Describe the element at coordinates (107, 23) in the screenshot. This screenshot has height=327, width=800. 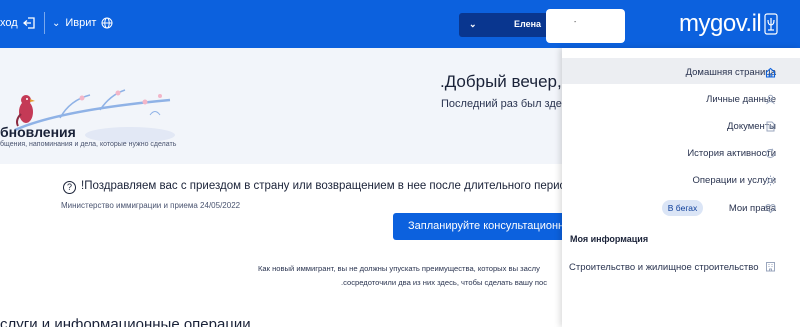
I see `globe-icon` at that location.